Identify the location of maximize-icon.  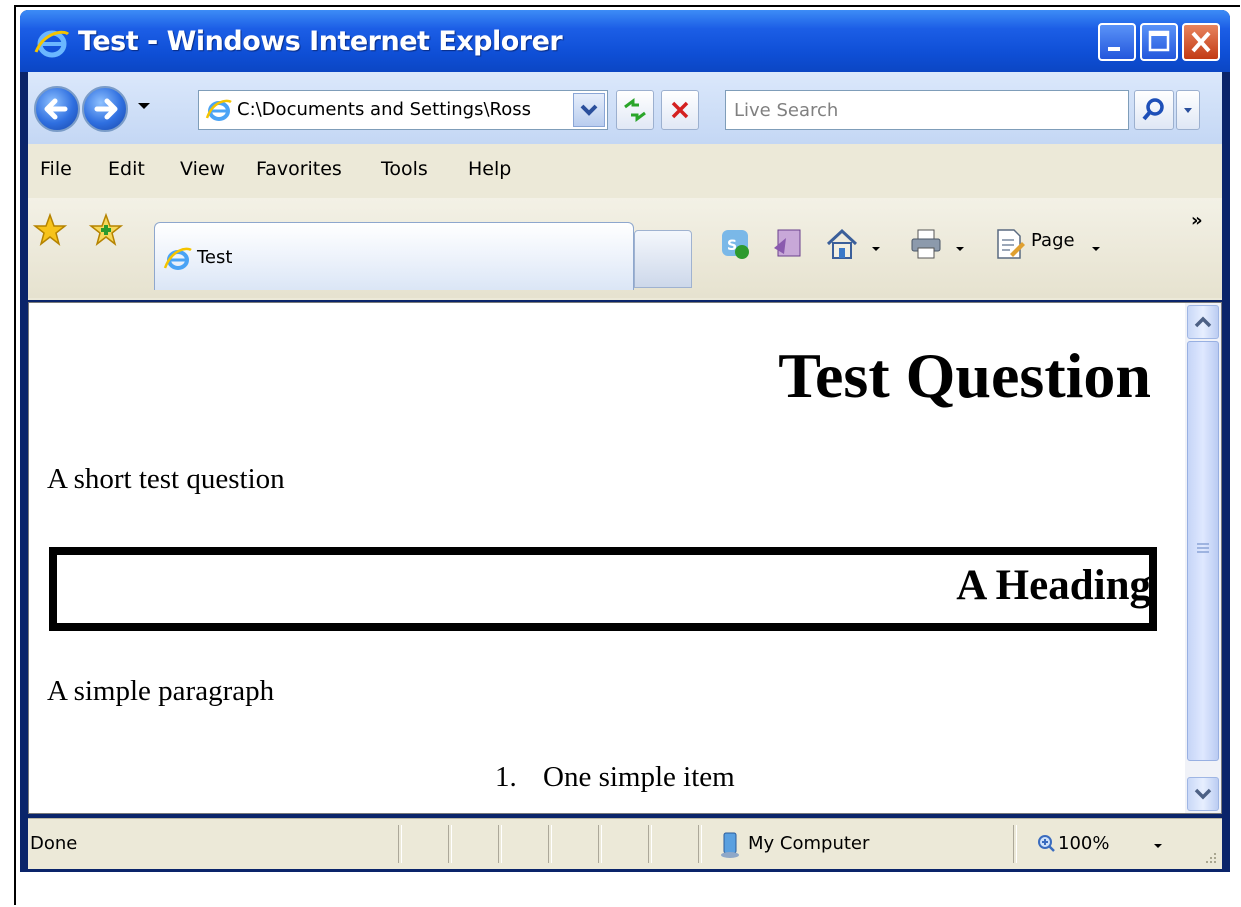
(1159, 41).